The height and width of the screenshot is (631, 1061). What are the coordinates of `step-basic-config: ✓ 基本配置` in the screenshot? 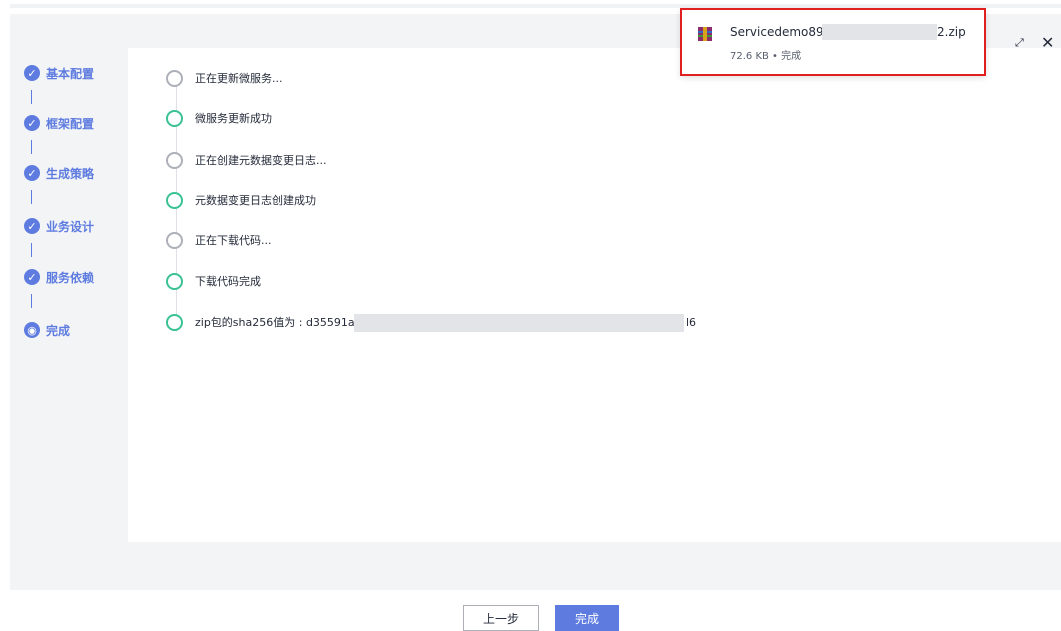 It's located at (59, 73).